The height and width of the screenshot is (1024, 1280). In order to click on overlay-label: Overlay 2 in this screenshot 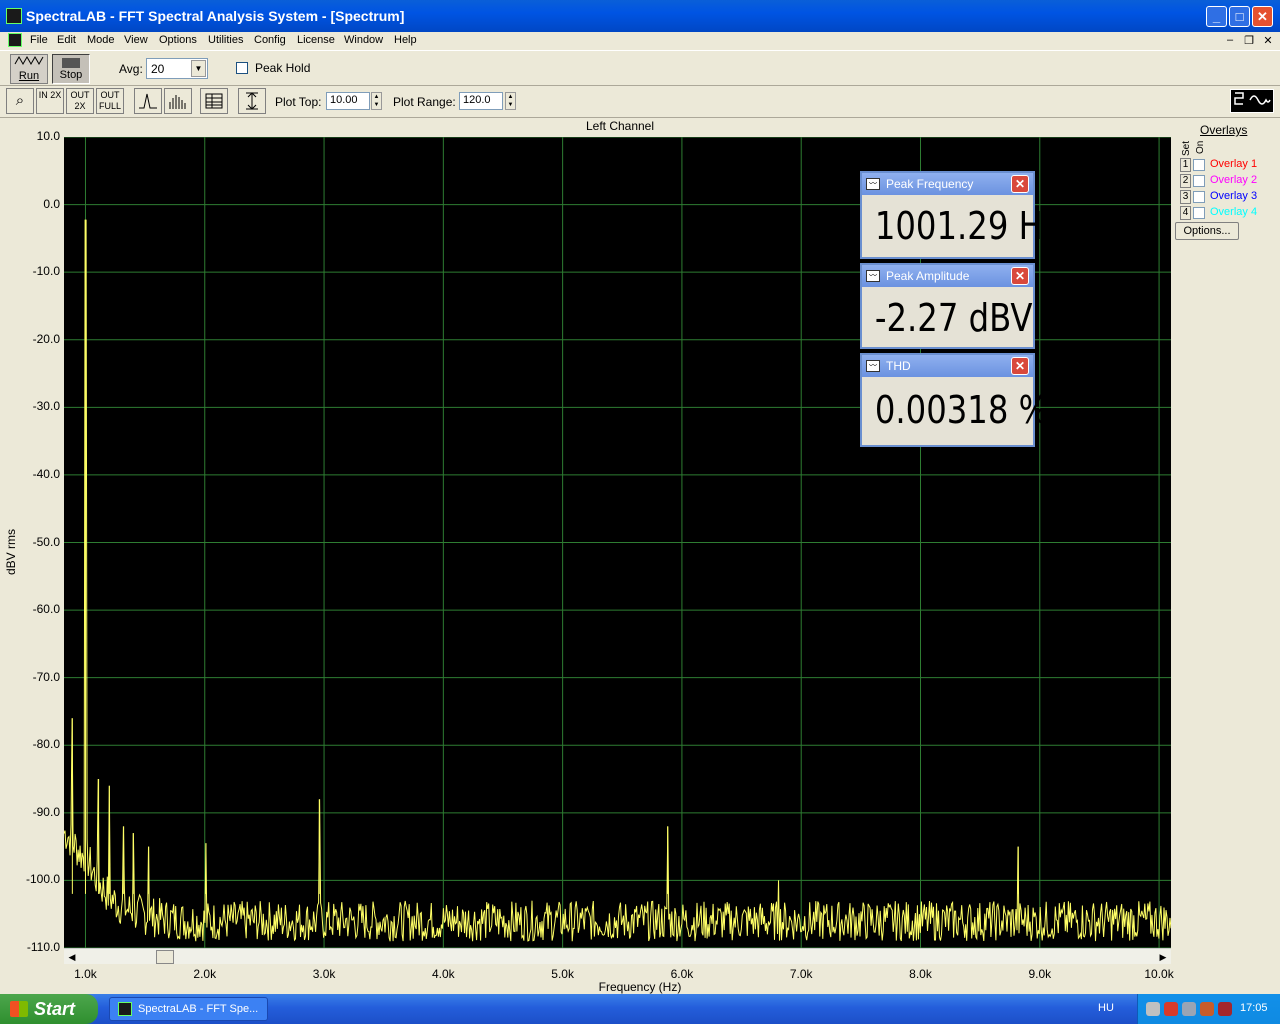, I will do `click(1234, 180)`.